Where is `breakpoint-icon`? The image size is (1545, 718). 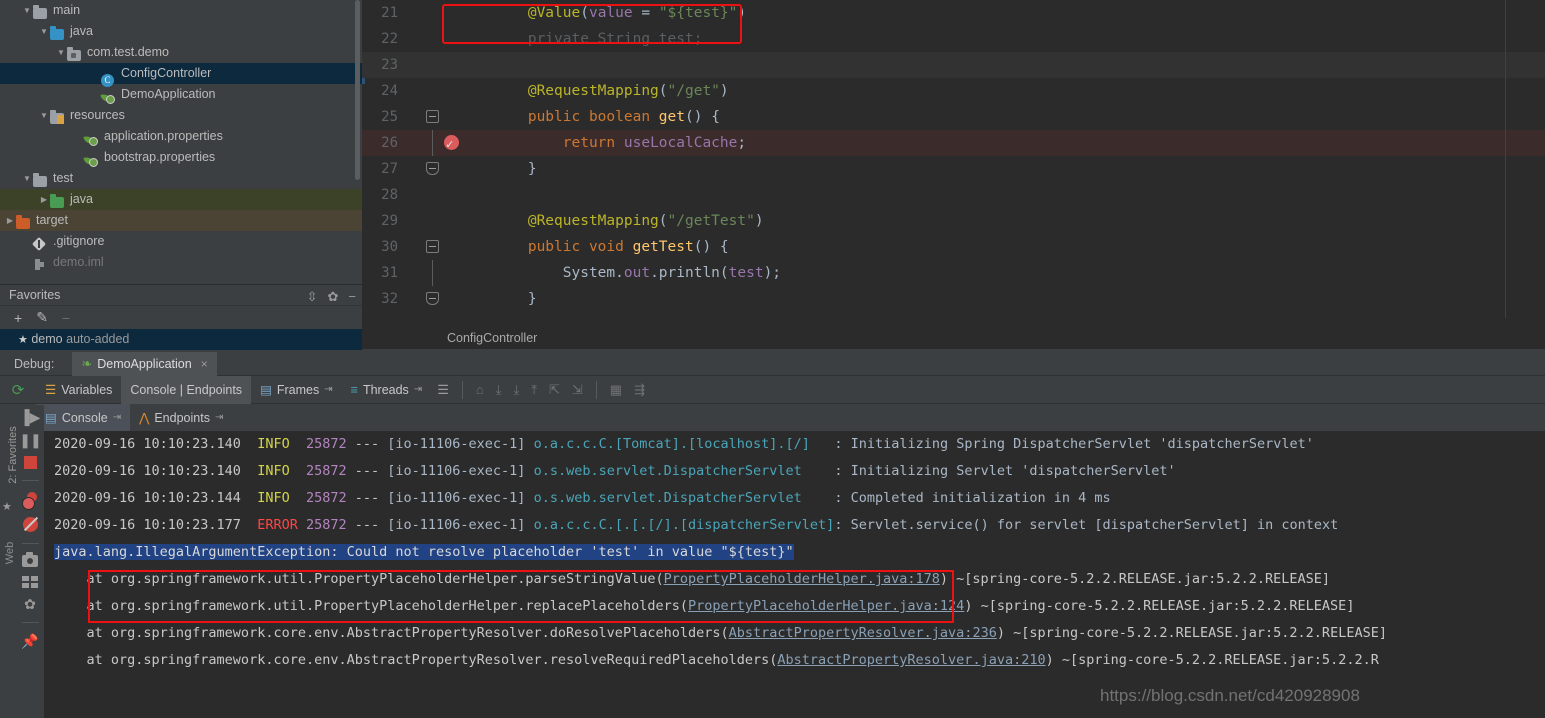 breakpoint-icon is located at coordinates (451, 144).